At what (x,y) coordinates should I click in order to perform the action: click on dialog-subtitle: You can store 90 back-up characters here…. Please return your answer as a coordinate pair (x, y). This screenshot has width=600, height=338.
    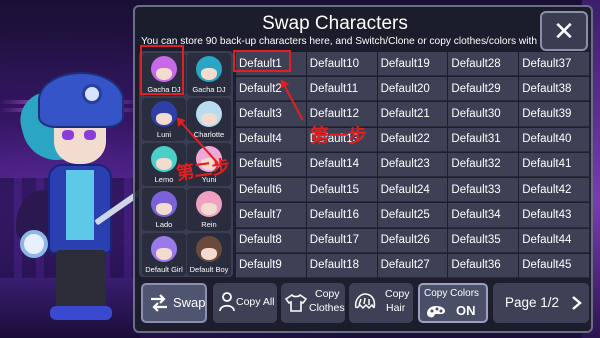
    Looking at the image, I should click on (352, 41).